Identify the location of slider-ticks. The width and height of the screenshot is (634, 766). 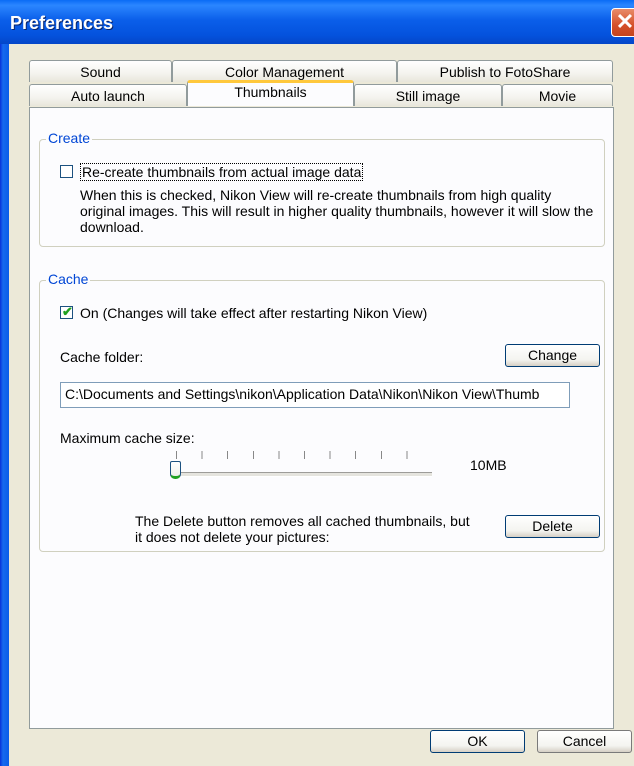
(304, 455).